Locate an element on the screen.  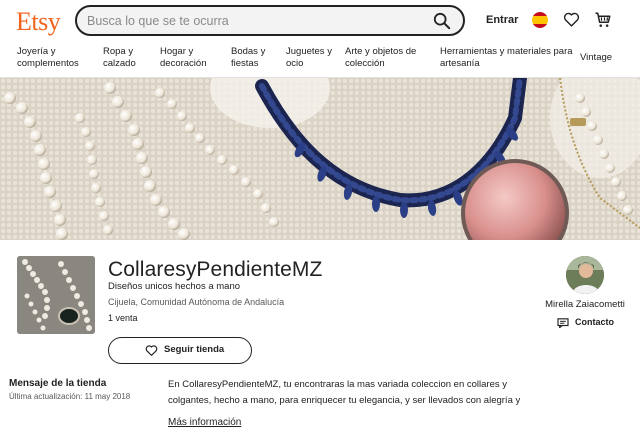
search-input is located at coordinates (252, 21).